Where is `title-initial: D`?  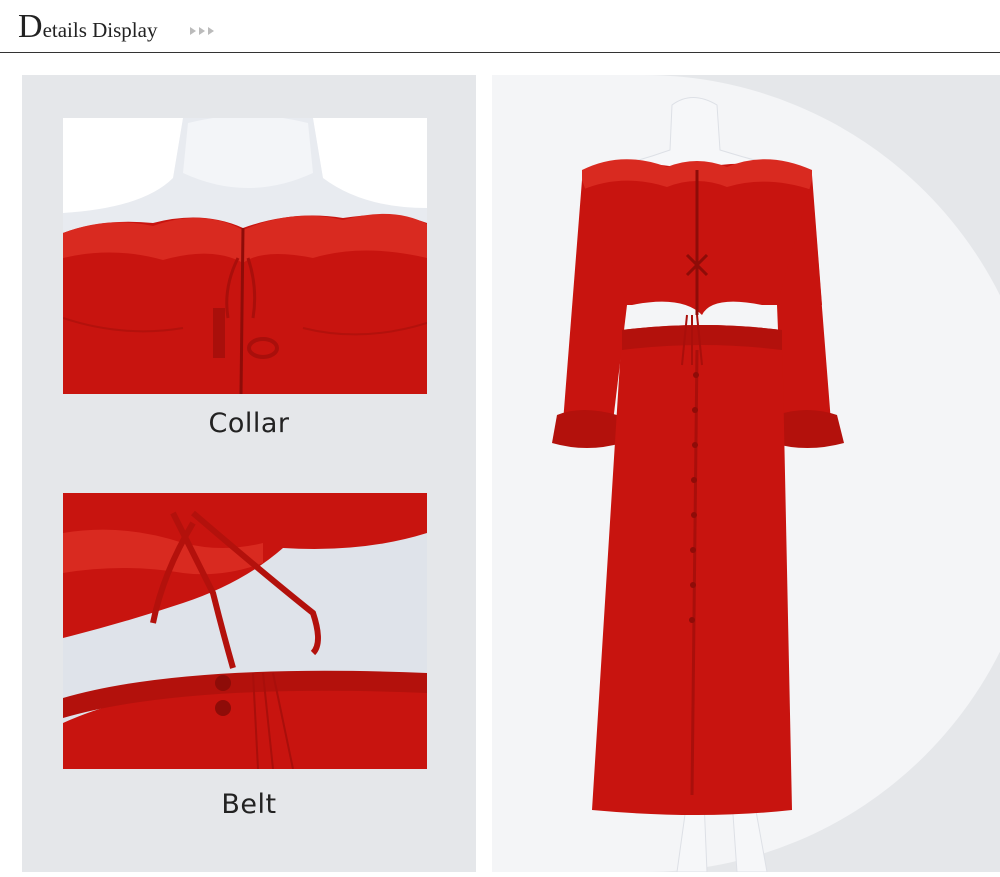 title-initial: D is located at coordinates (30, 26).